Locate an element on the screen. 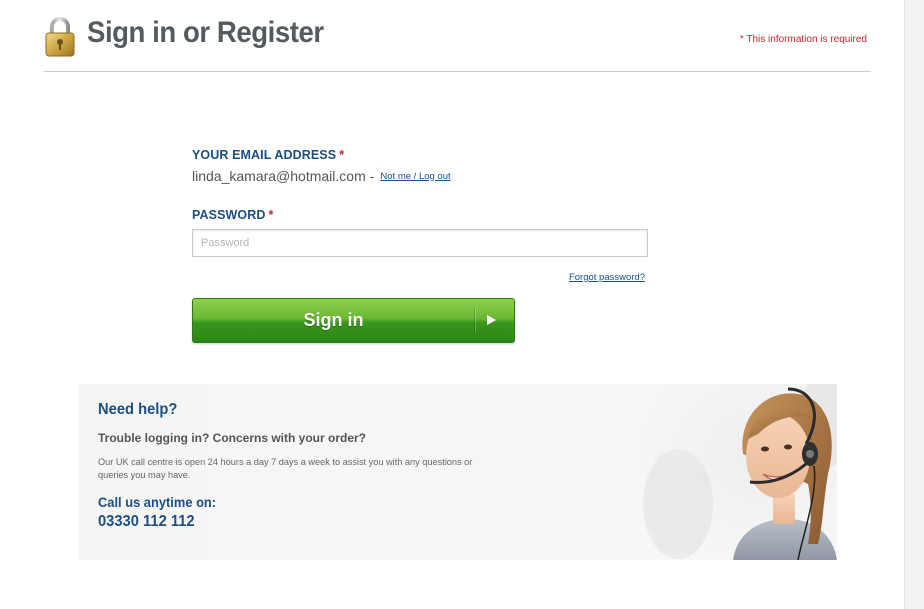  email-label: YOUR EMAIL ADDRESS * is located at coordinates (422, 155).